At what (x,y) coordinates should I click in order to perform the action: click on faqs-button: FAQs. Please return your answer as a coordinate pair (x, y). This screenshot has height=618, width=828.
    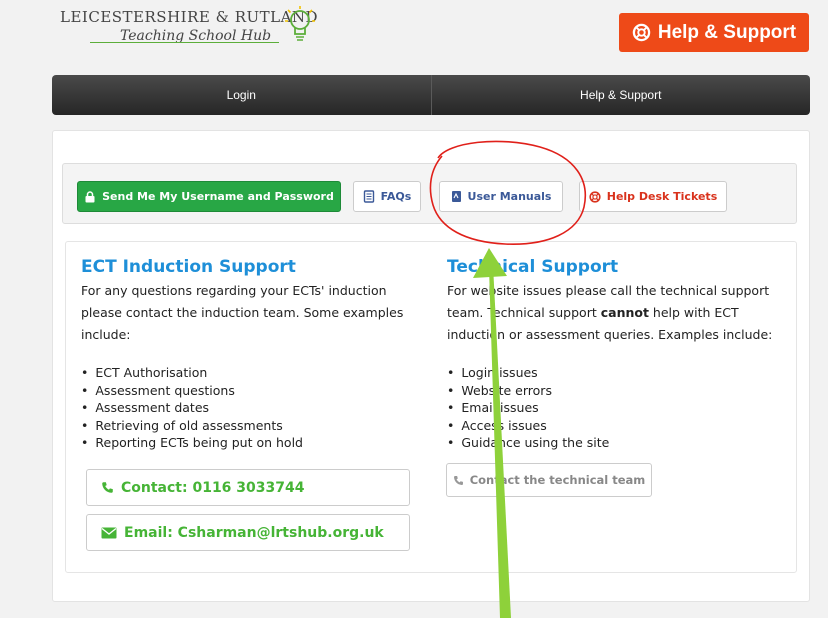
    Looking at the image, I should click on (387, 196).